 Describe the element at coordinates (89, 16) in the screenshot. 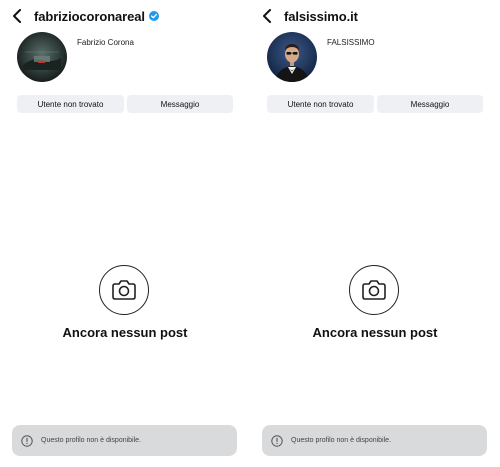

I see `profile-username: fabriziocoronareal` at that location.